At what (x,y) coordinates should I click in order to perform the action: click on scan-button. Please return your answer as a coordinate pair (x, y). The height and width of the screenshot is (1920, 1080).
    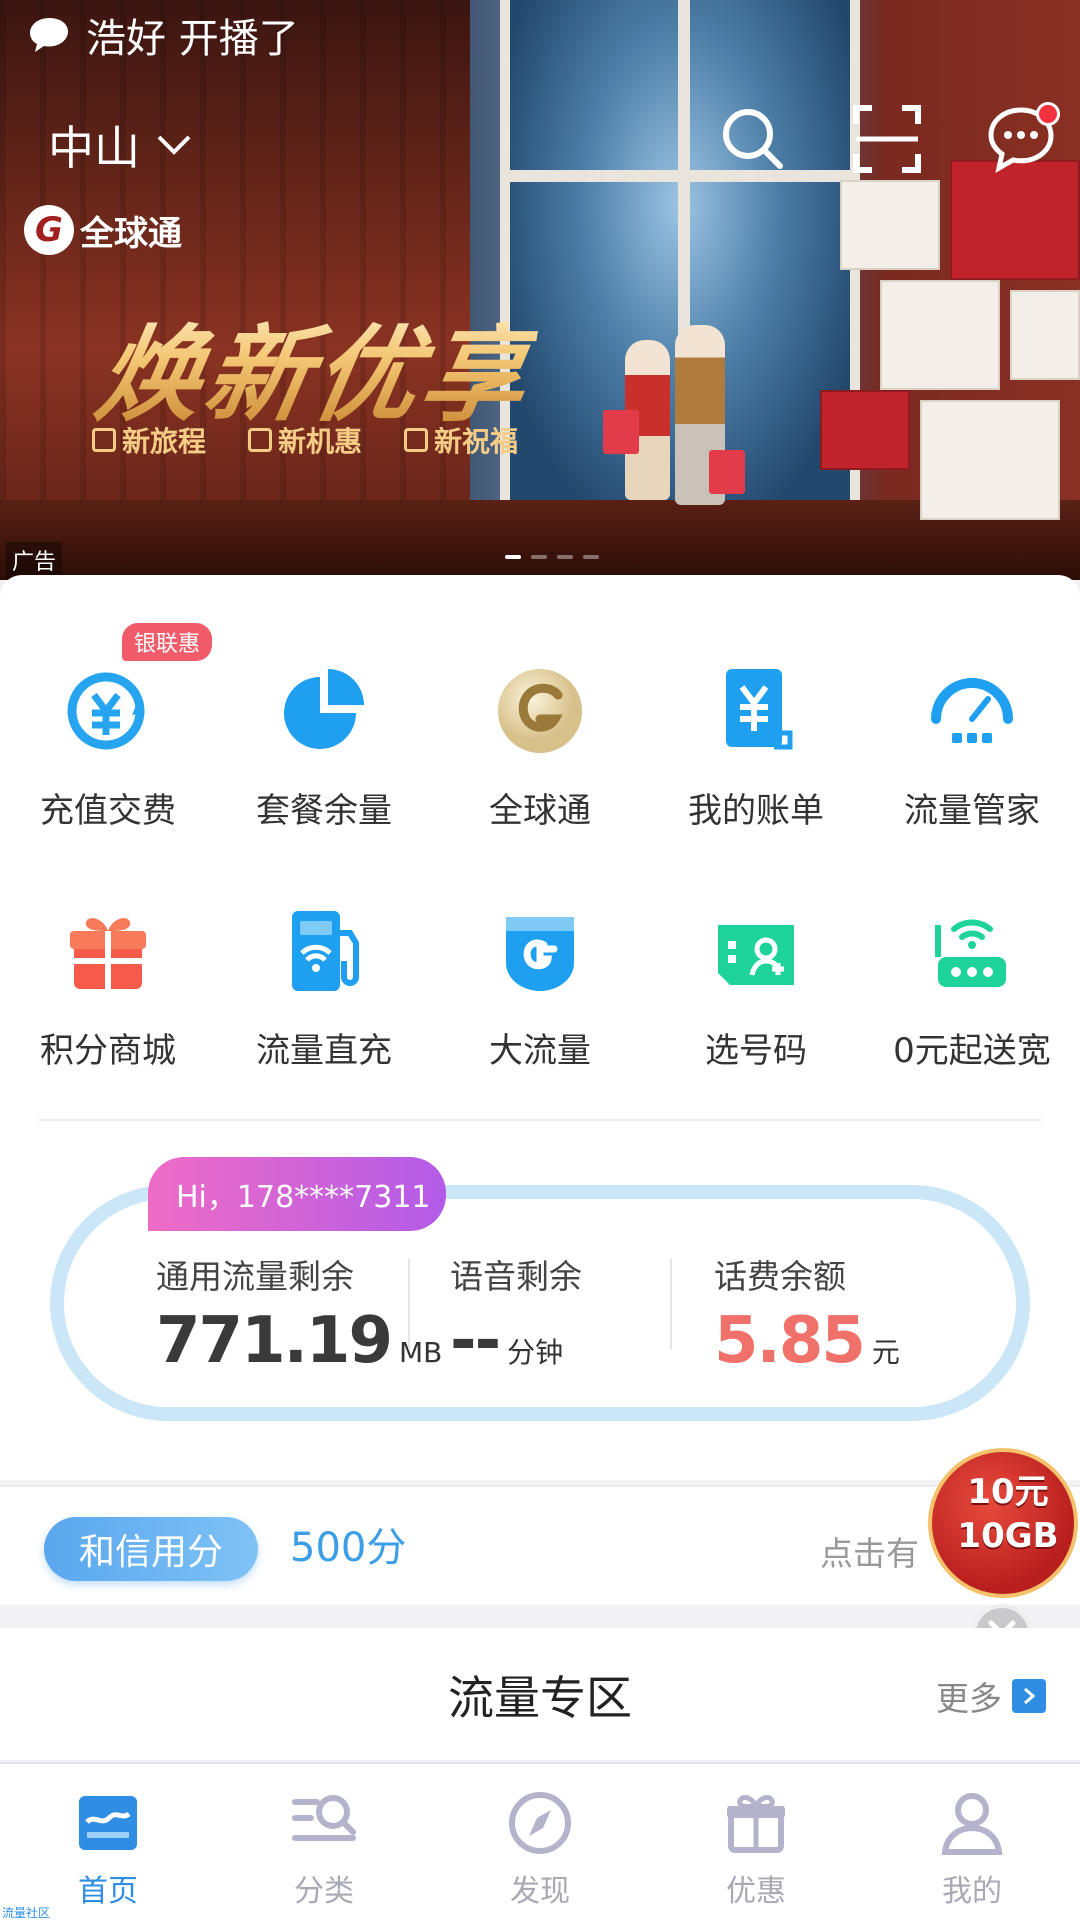
    Looking at the image, I should click on (887, 139).